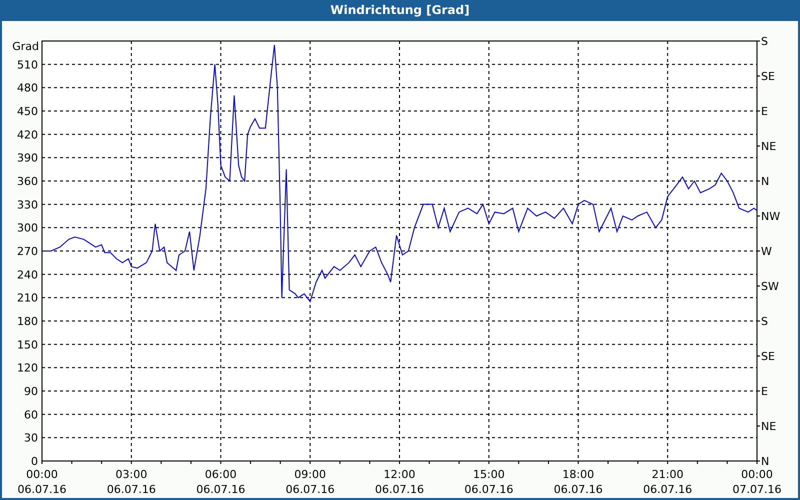 This screenshot has height=500, width=800. Describe the element at coordinates (578, 474) in the screenshot. I see `x-tick-label: 18:00` at that location.